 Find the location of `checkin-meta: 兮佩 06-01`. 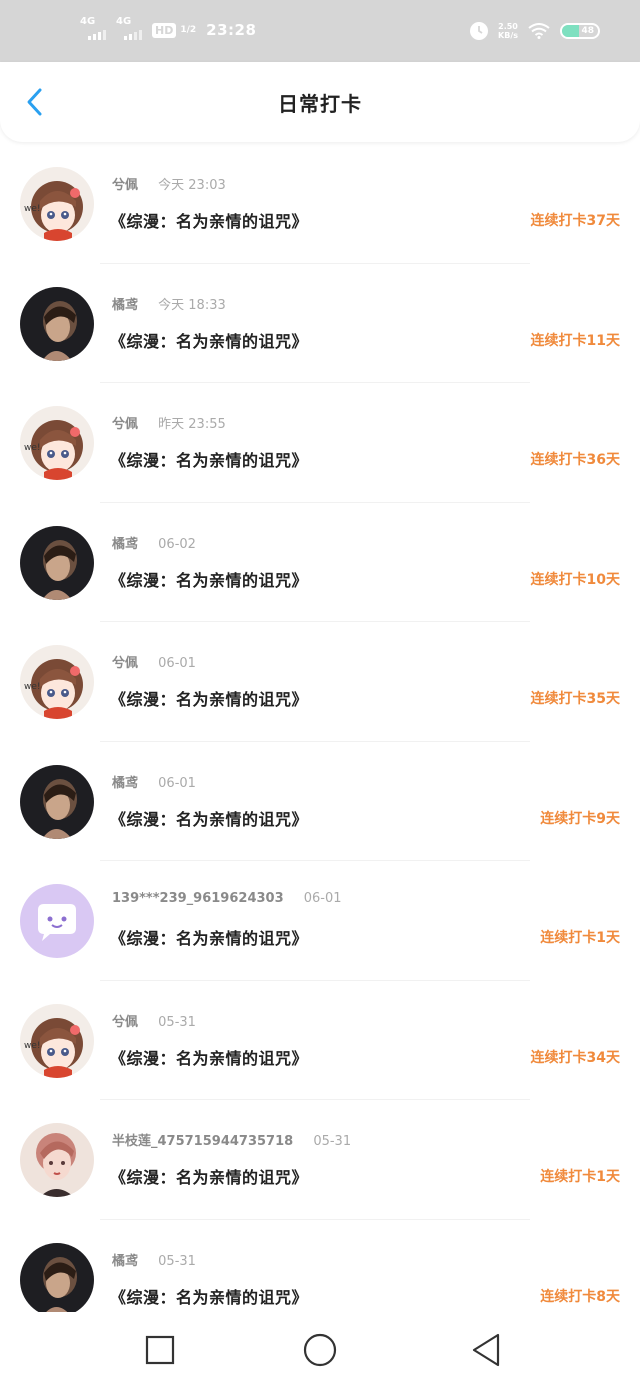

checkin-meta: 兮佩 06-01 is located at coordinates (154, 661).